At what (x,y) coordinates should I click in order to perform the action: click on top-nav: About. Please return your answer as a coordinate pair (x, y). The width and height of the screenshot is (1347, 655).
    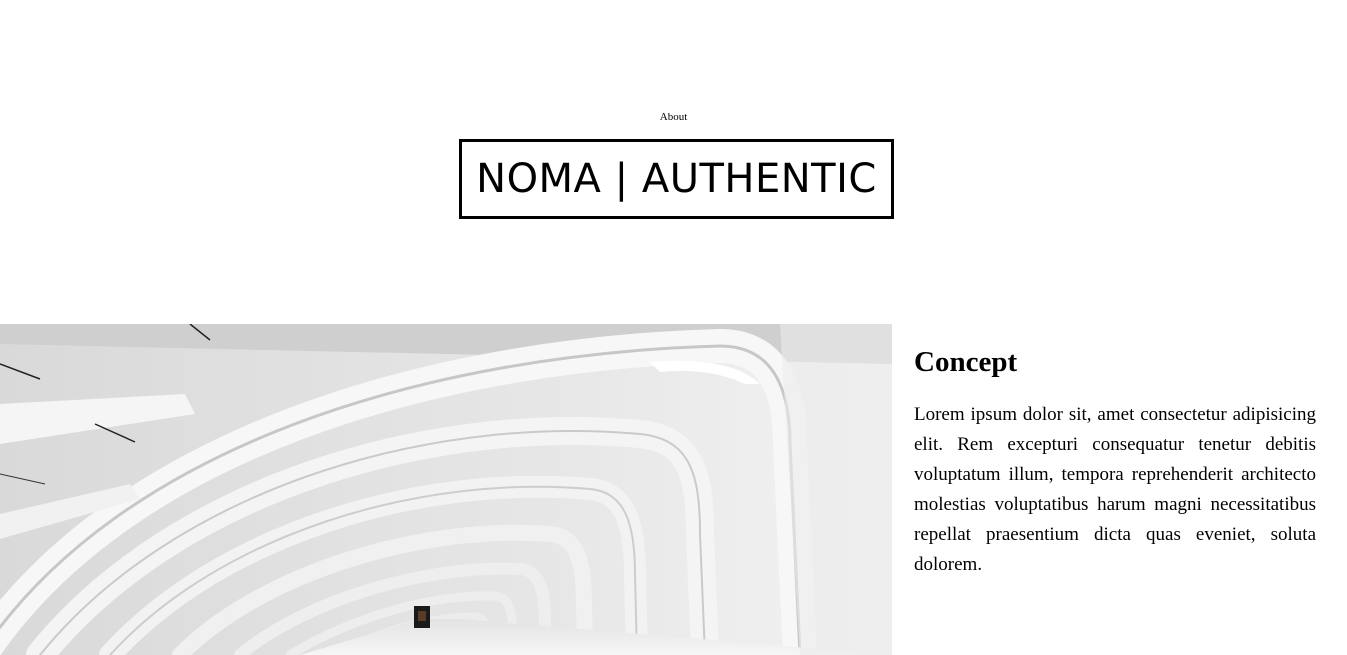
    Looking at the image, I should click on (673, 116).